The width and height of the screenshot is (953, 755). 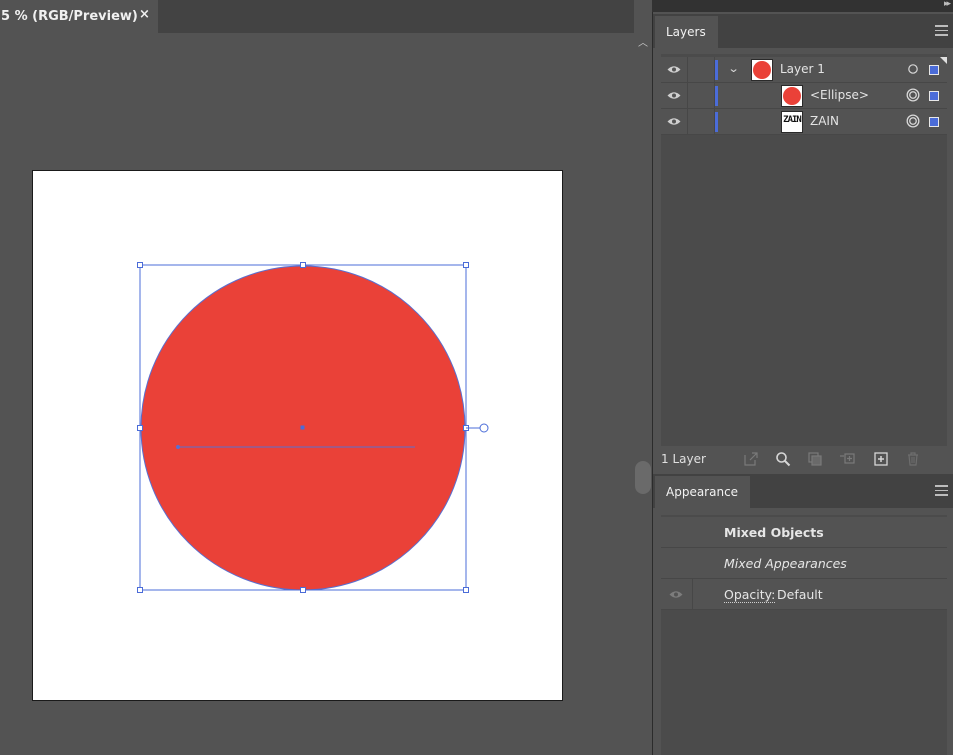 What do you see at coordinates (802, 6) in the screenshot?
I see `panel-dock-strip: ▸▸` at bounding box center [802, 6].